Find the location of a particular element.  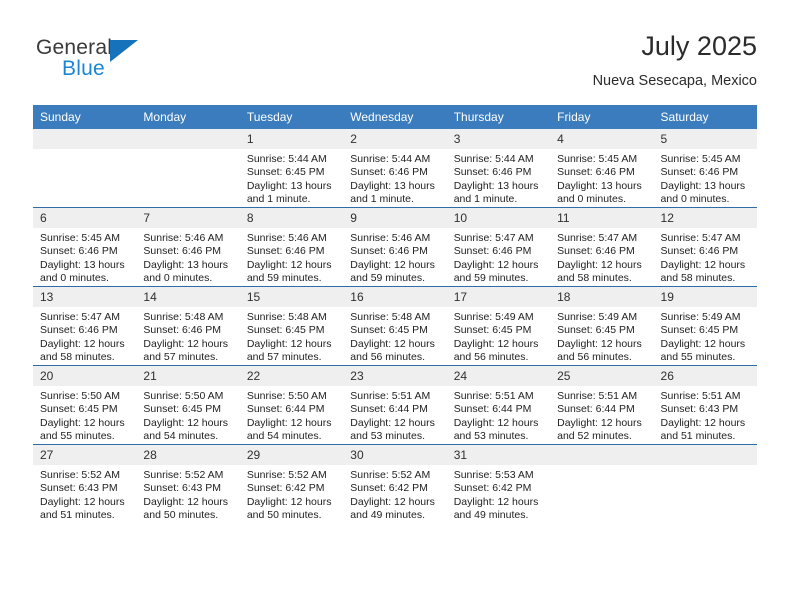

page-subtitle: Nueva Sesecapa, Mexico is located at coordinates (674, 81).